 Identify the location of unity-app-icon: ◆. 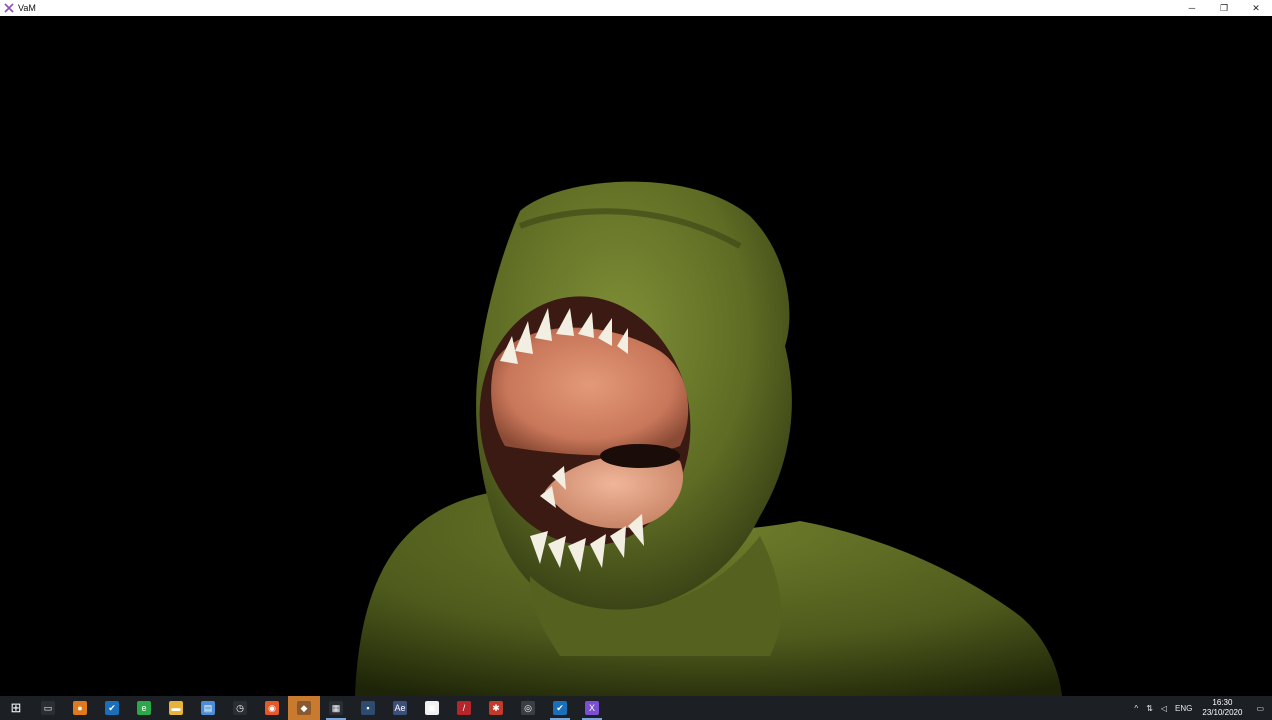
(304, 708).